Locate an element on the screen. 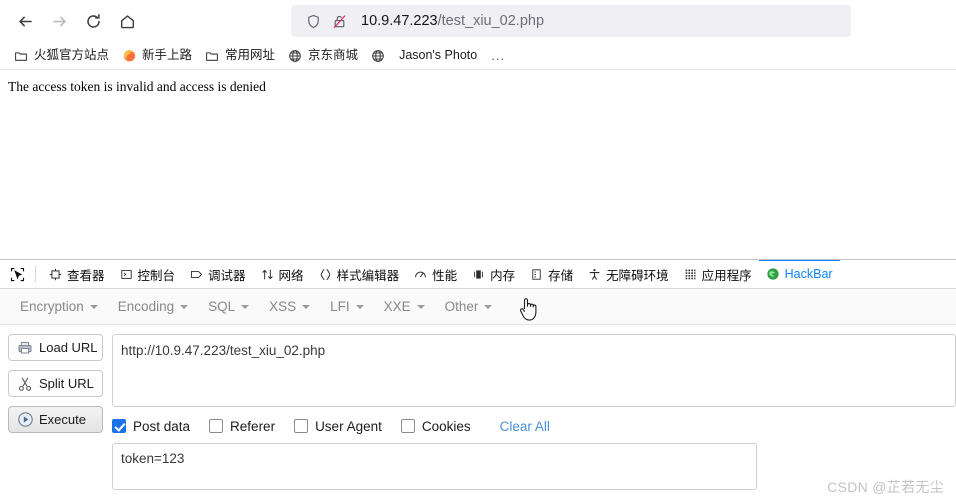 This screenshot has width=956, height=504. post-data-input is located at coordinates (434, 466).